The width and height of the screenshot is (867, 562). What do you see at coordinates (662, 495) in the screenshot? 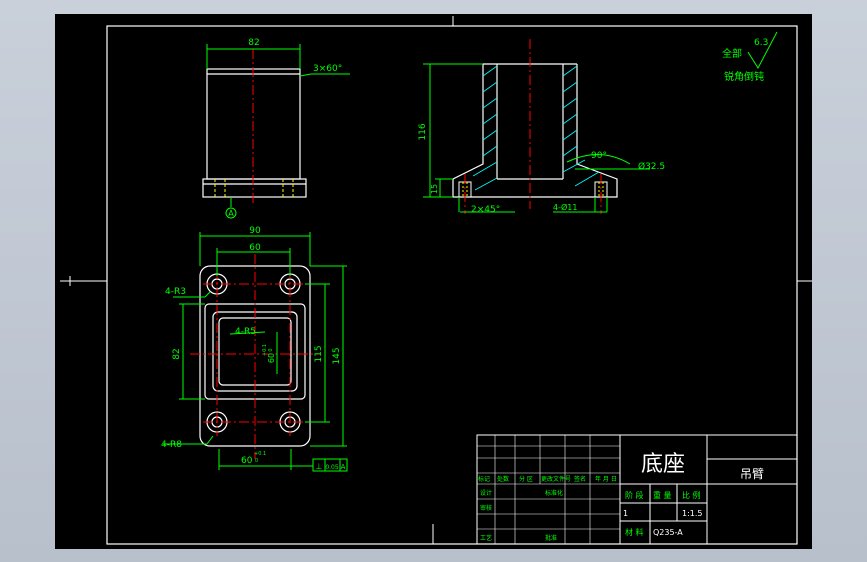
I see `weight-label: 重 量` at bounding box center [662, 495].